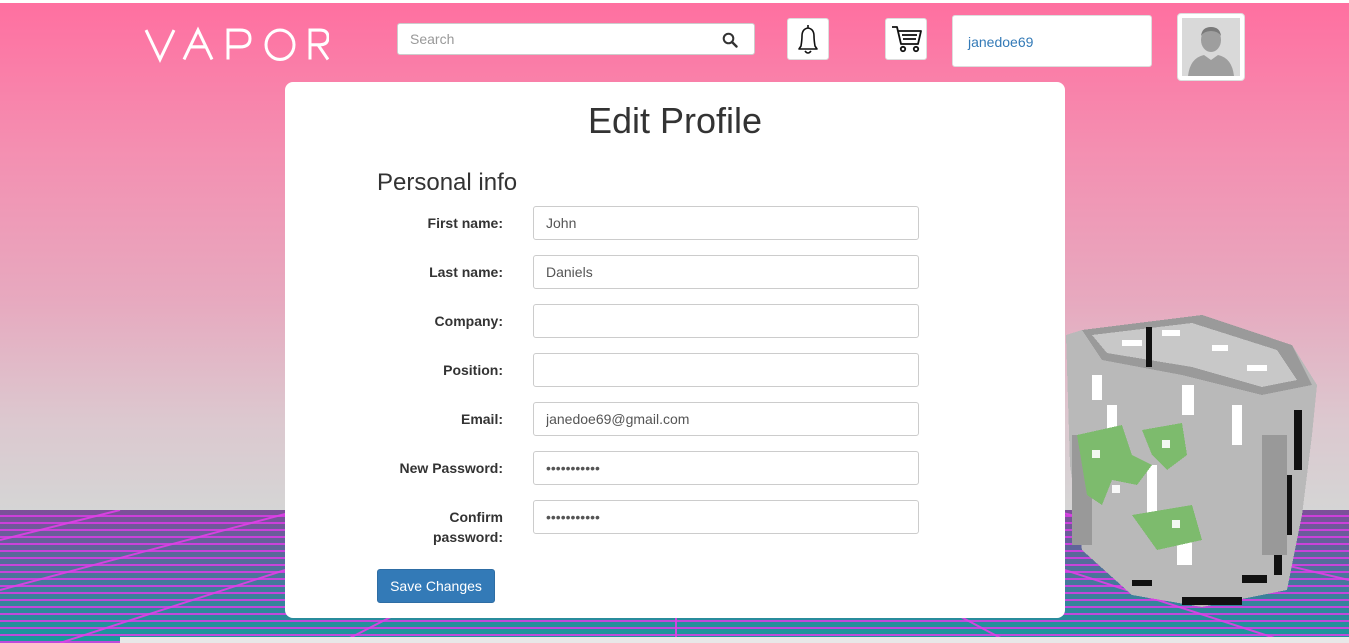  Describe the element at coordinates (451, 468) in the screenshot. I see `new-password-label: New Password:` at that location.